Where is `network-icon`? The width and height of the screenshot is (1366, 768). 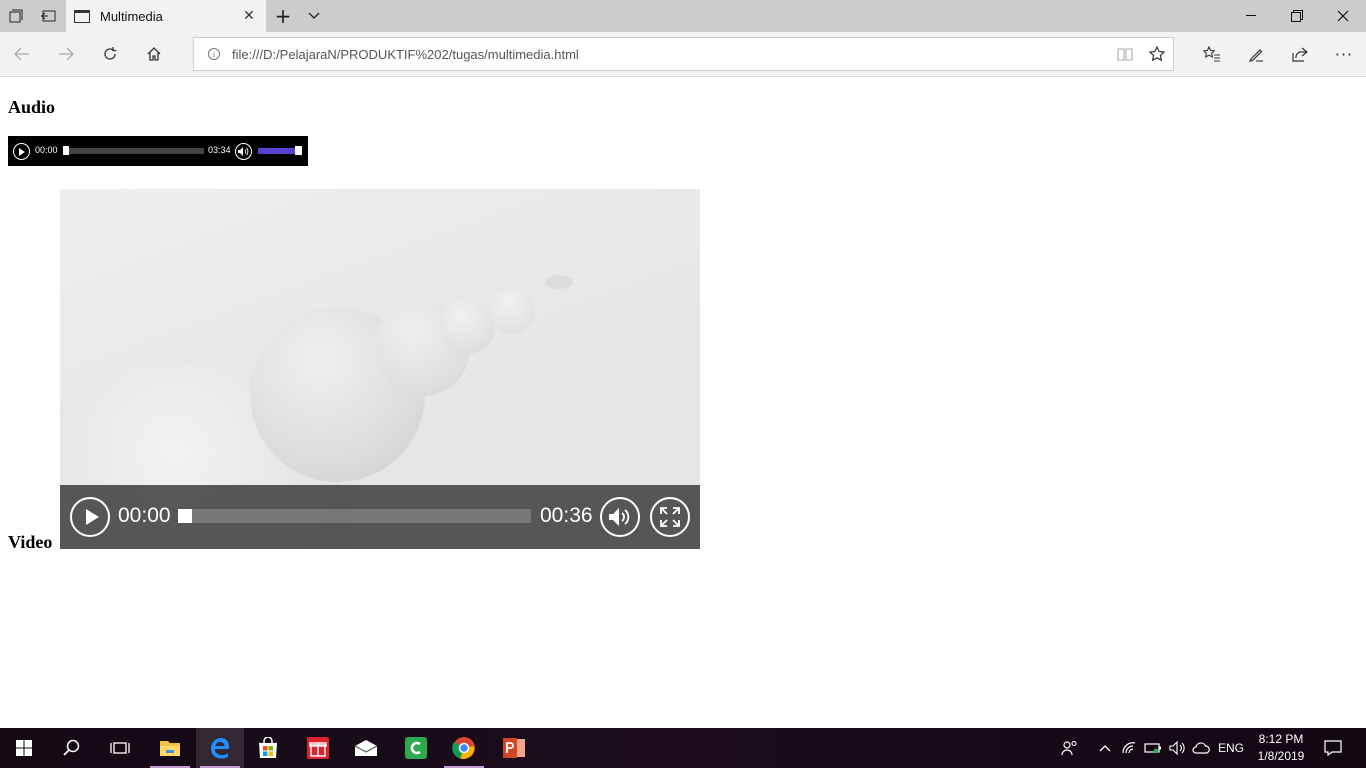 network-icon is located at coordinates (1129, 748).